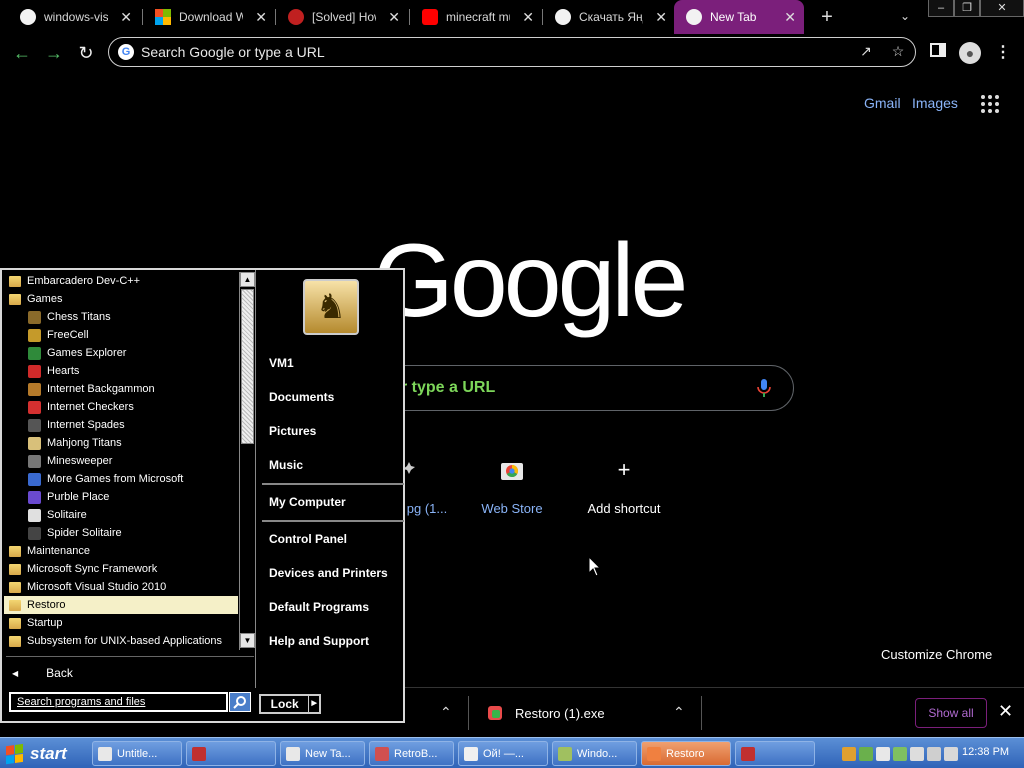  What do you see at coordinates (624, 485) in the screenshot?
I see `add-shortcut-button: + Add shortcut` at bounding box center [624, 485].